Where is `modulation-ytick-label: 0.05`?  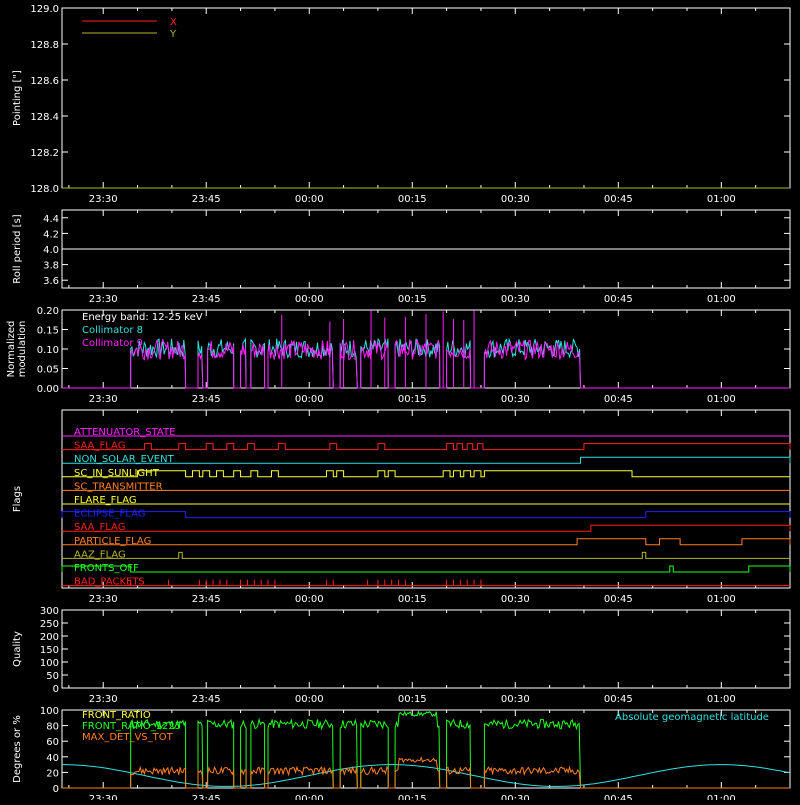
modulation-ytick-label: 0.05 is located at coordinates (48, 370).